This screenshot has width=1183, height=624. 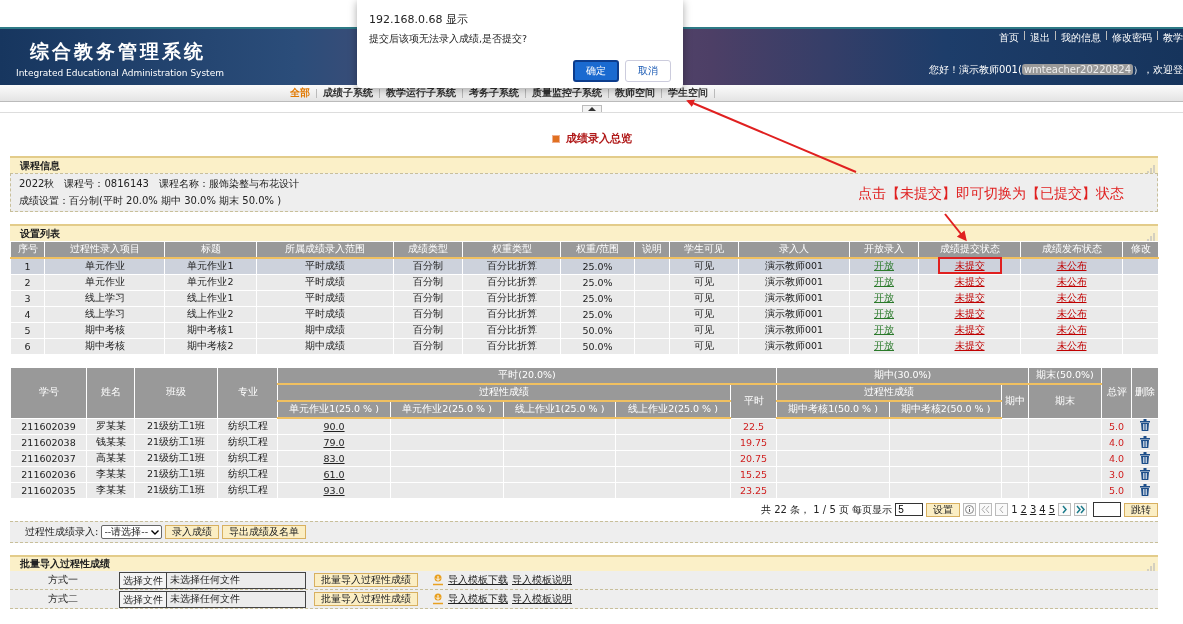 I want to click on nav-item: 学生空间, so click(x=688, y=93).